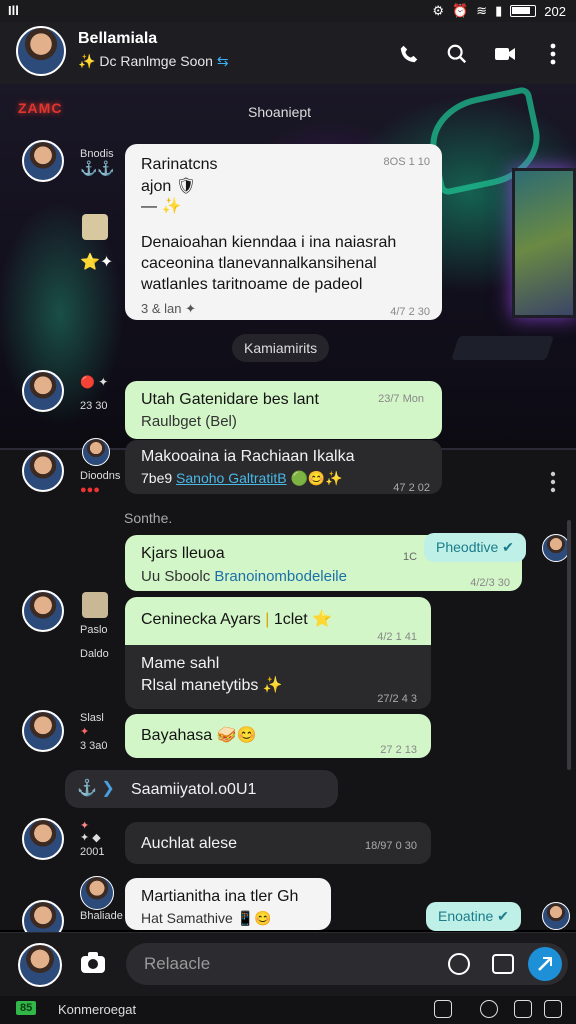  What do you see at coordinates (523, 1009) in the screenshot?
I see `app-icon` at bounding box center [523, 1009].